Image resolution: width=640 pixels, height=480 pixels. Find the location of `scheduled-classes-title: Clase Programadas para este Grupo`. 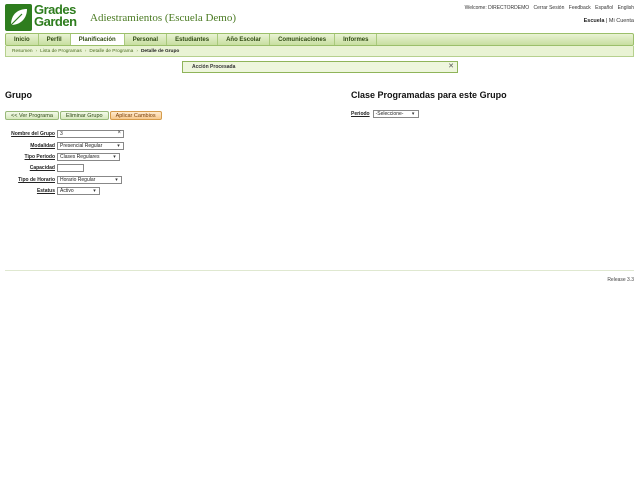

scheduled-classes-title: Clase Programadas para este Grupo is located at coordinates (429, 95).